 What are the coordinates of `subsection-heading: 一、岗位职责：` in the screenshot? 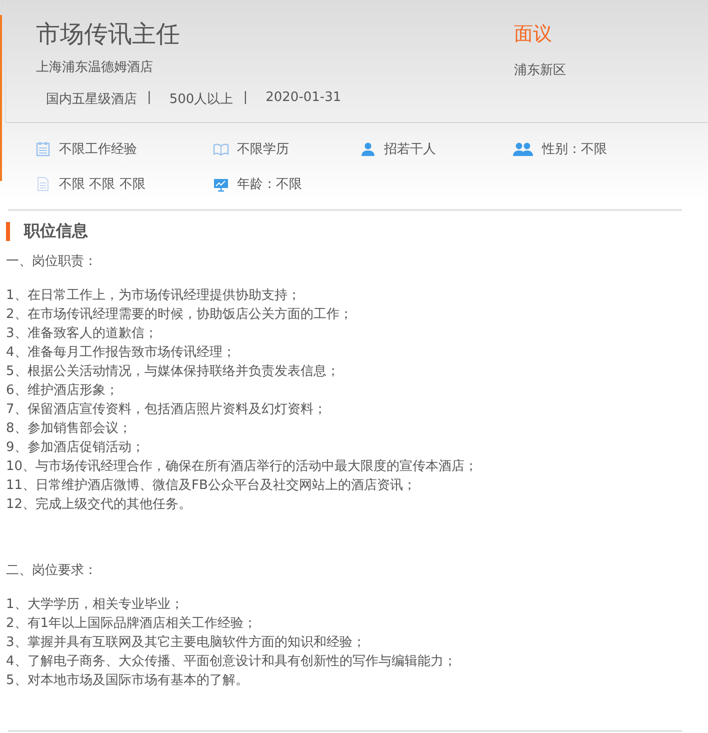 It's located at (52, 262).